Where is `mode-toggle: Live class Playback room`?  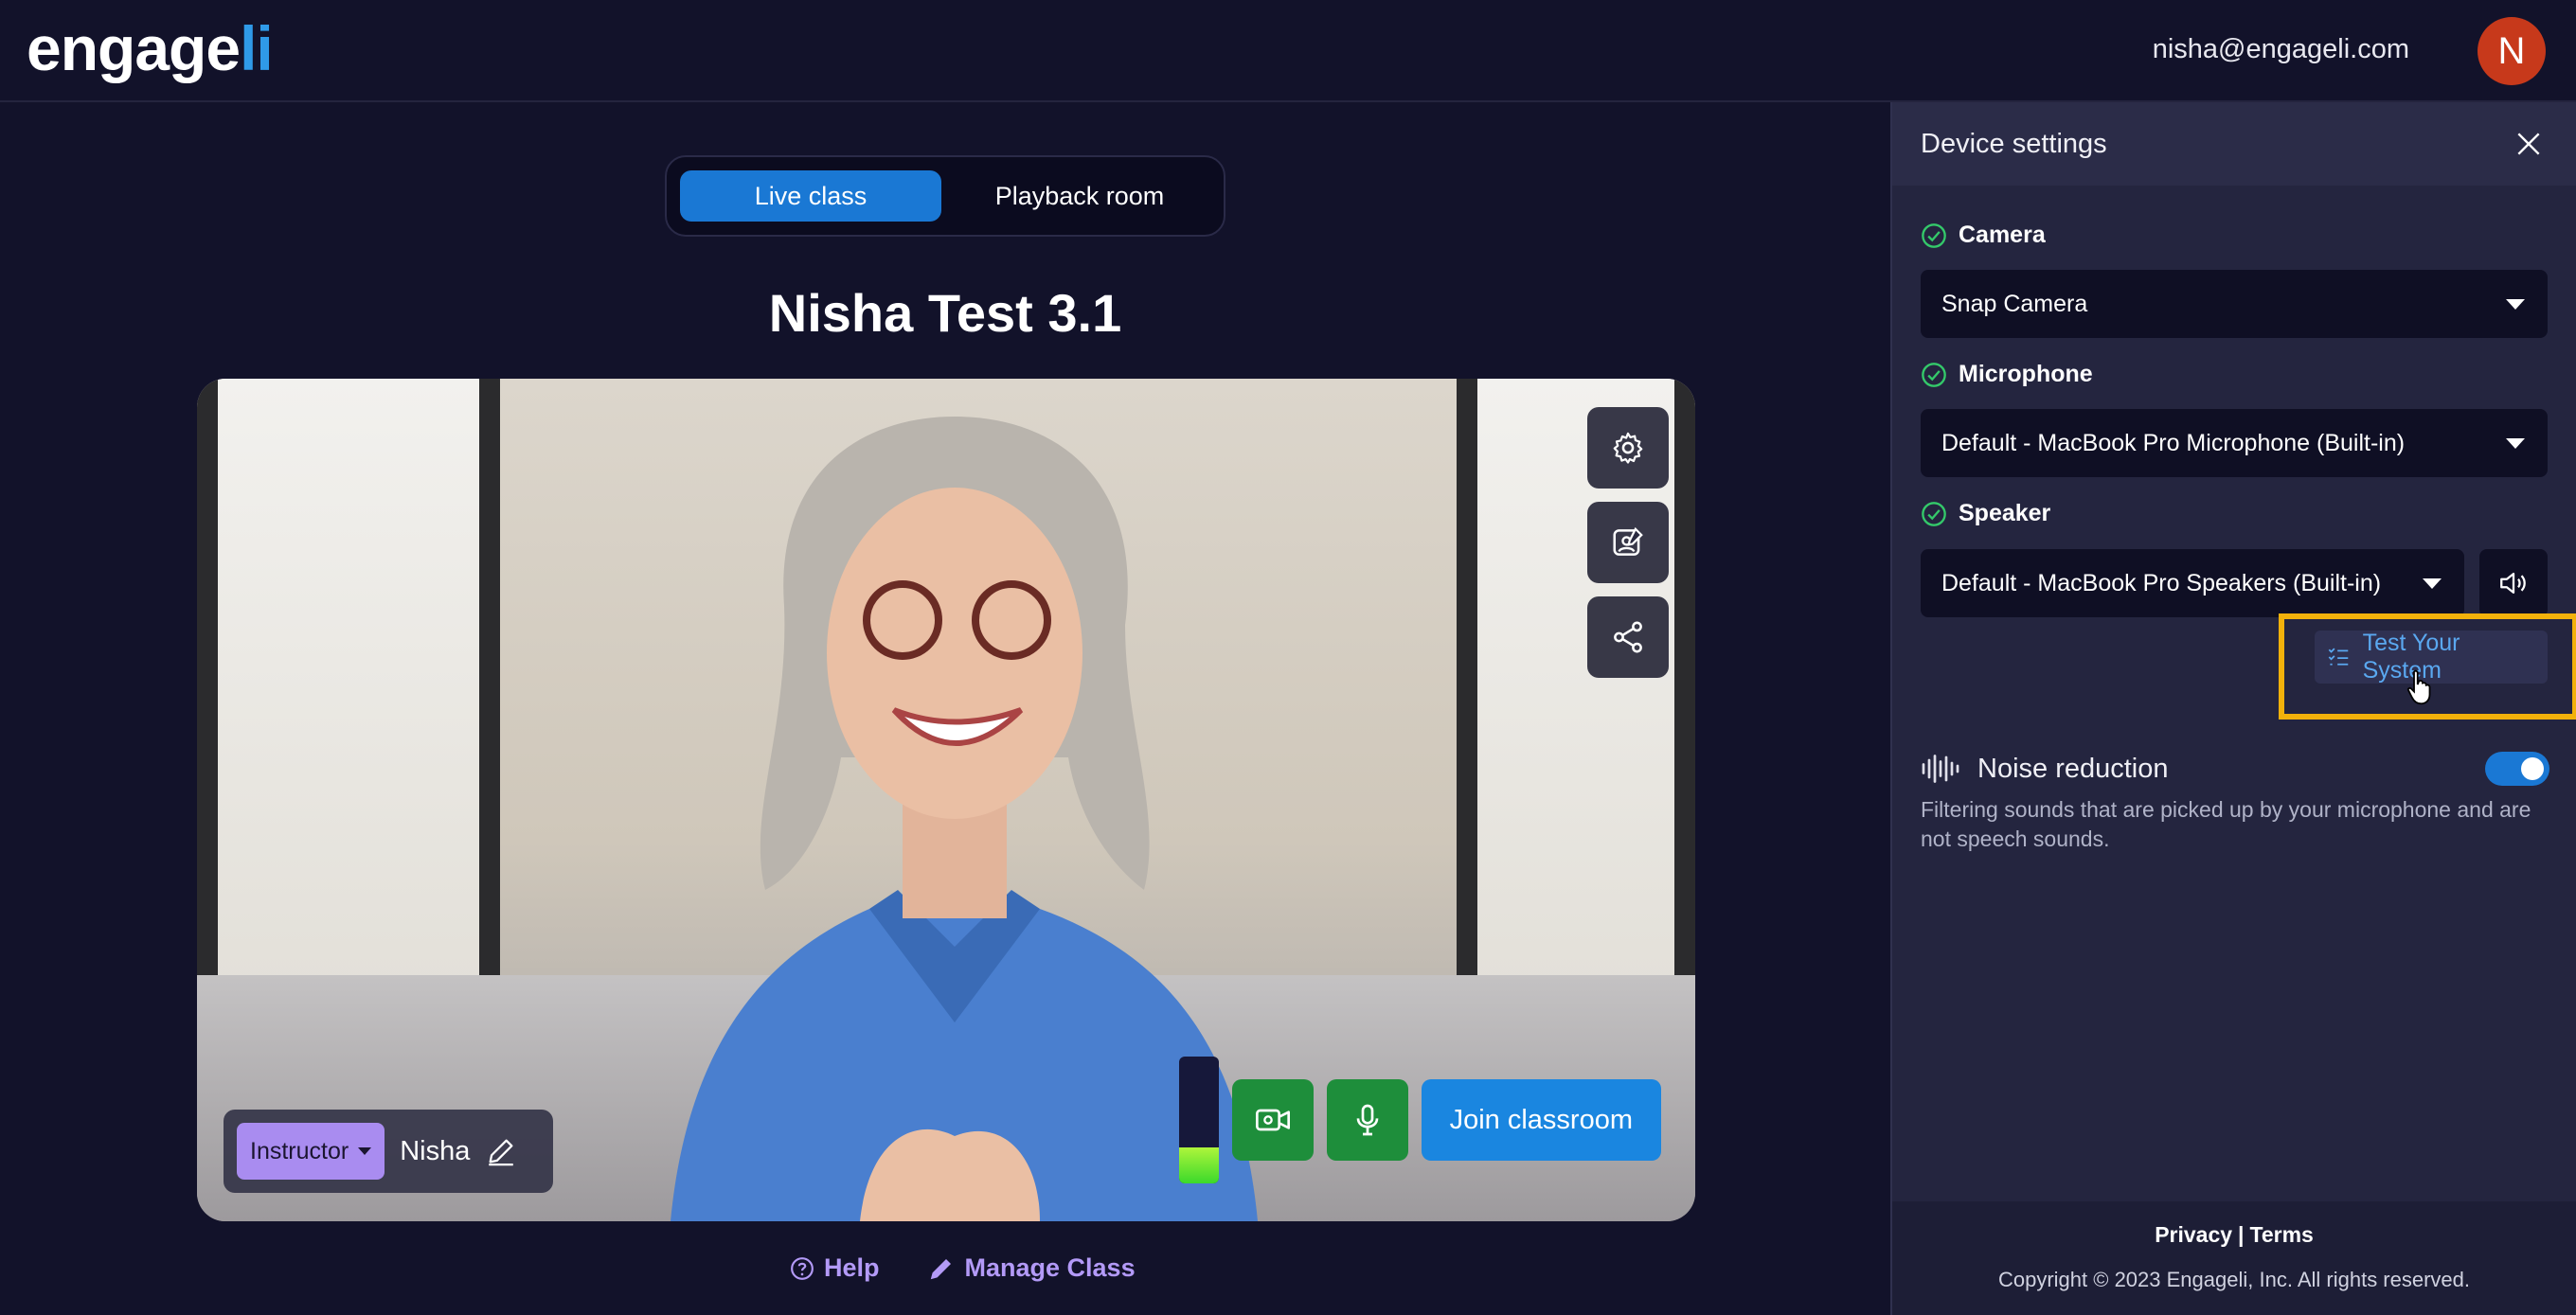
mode-toggle: Live class Playback room is located at coordinates (945, 196).